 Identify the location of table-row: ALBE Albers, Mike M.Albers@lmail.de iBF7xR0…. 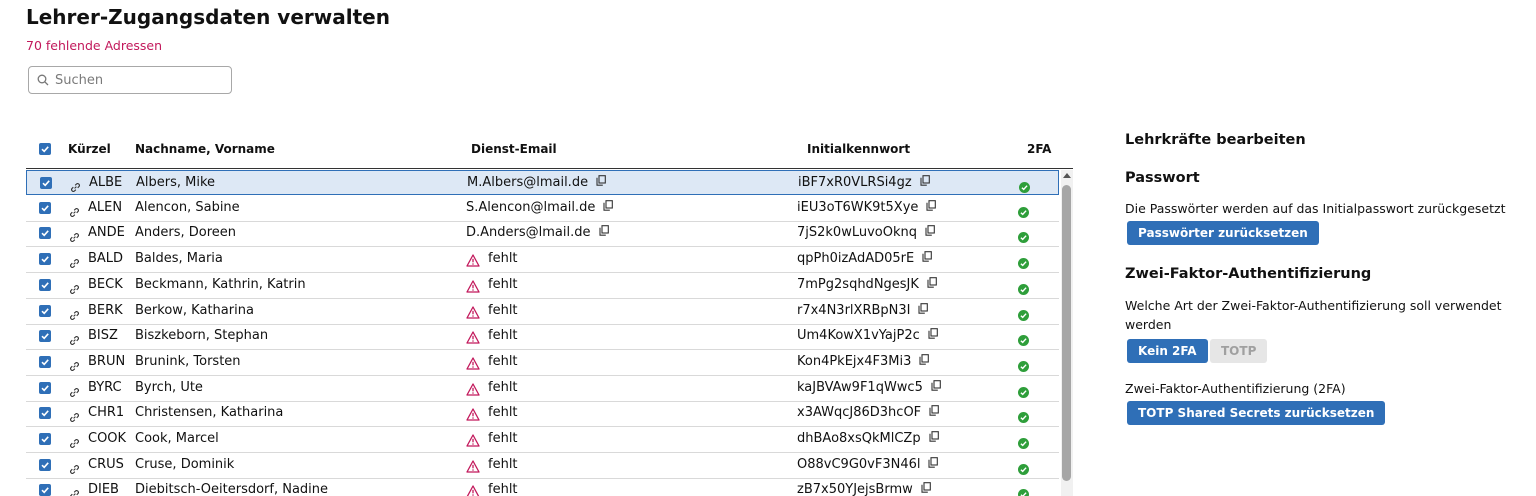
(542, 182).